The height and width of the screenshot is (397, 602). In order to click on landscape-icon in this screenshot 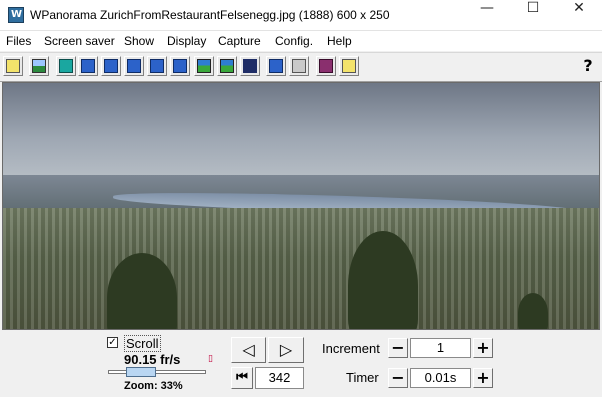, I will do `click(227, 66)`.